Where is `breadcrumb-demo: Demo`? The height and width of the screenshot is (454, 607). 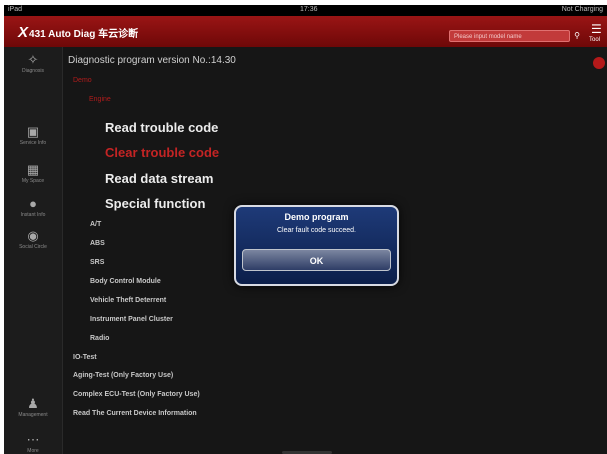
breadcrumb-demo: Demo is located at coordinates (82, 80).